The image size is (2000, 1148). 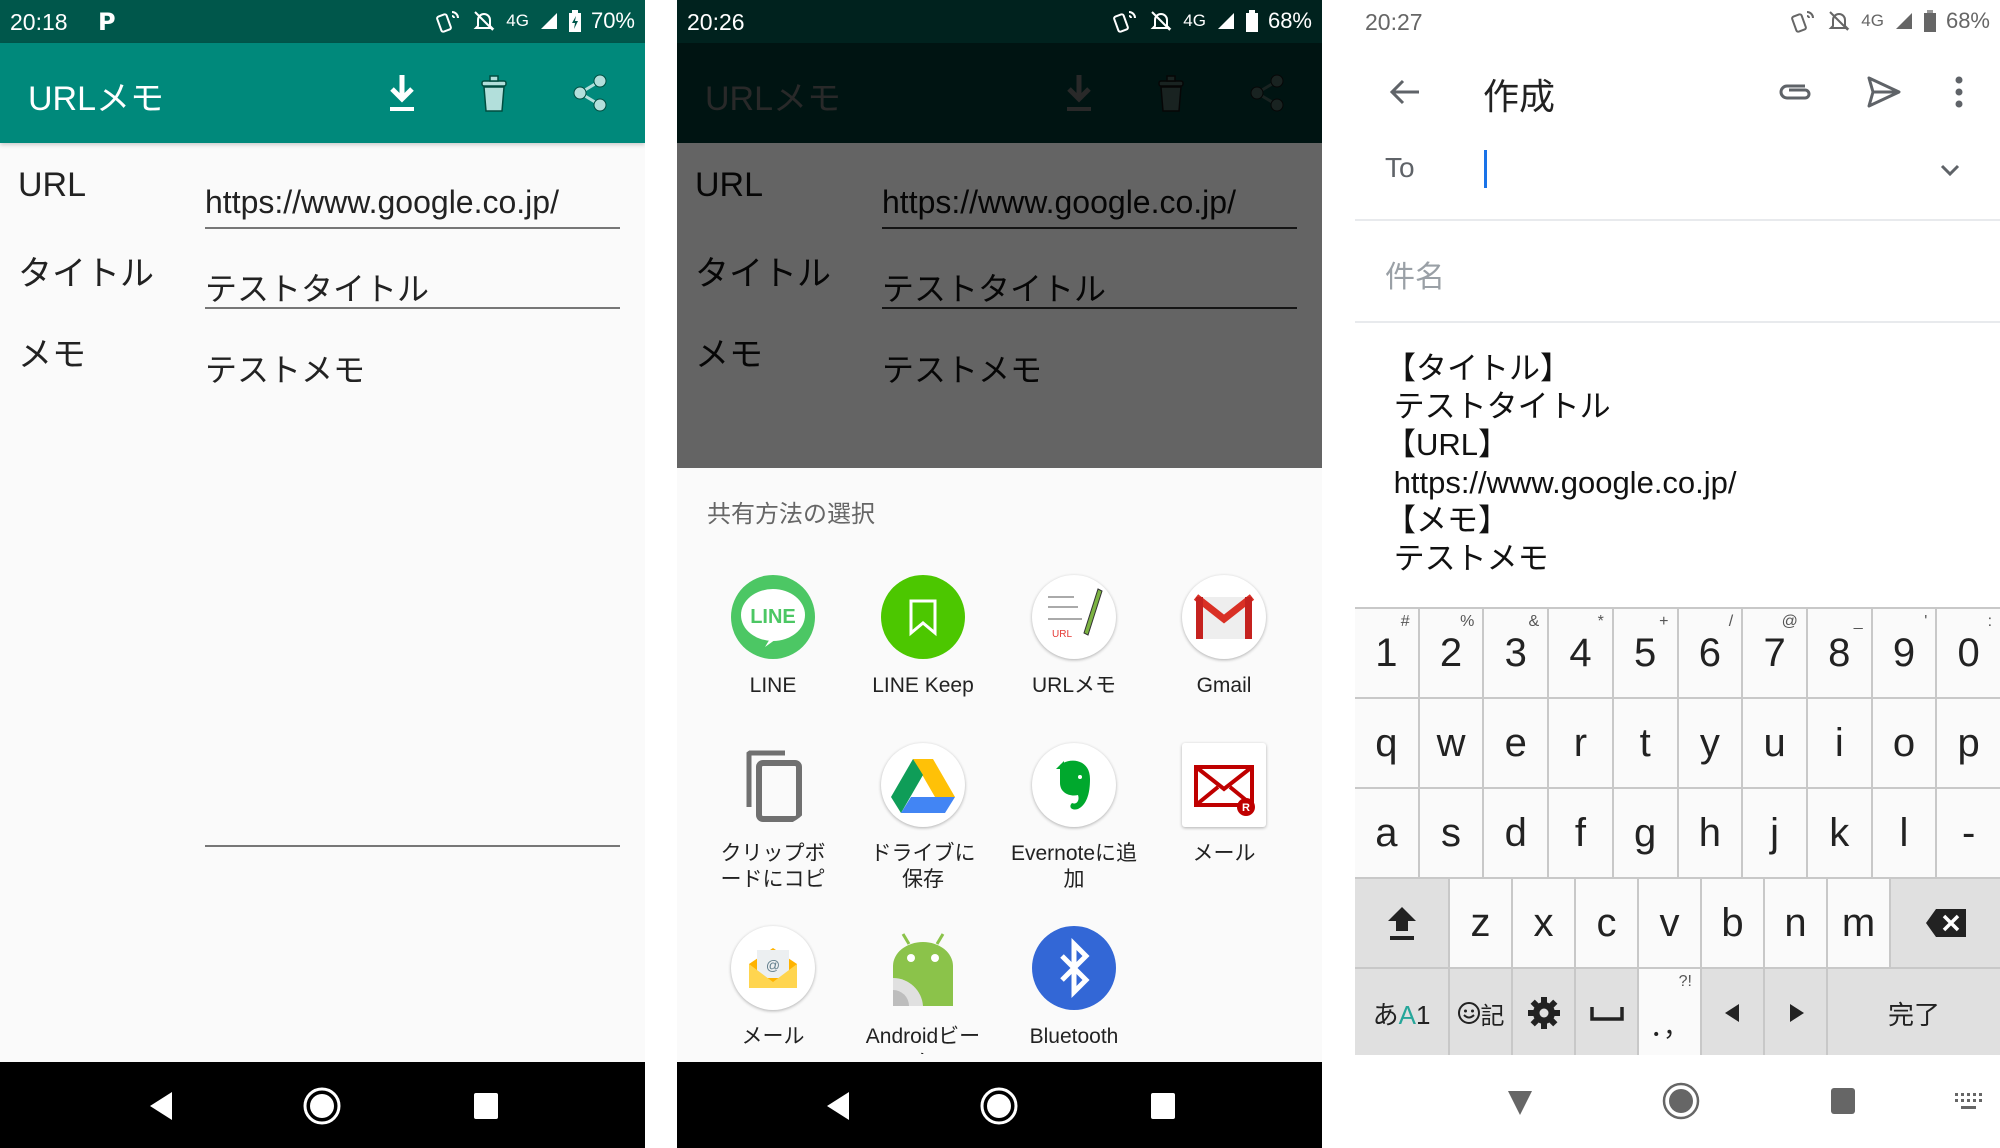 What do you see at coordinates (285, 368) in the screenshot?
I see `memo-input: テストメモ` at bounding box center [285, 368].